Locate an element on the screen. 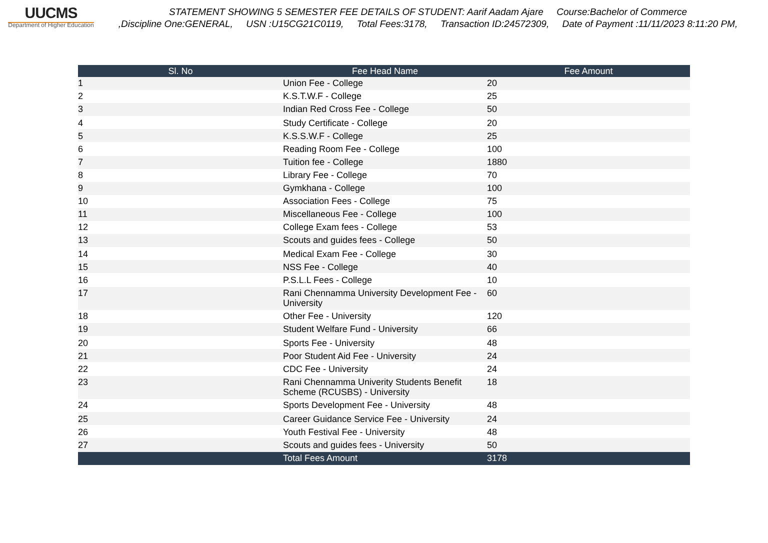 The image size is (768, 543). table-cell-text: K.S.S.W.F - College is located at coordinates (323, 136).